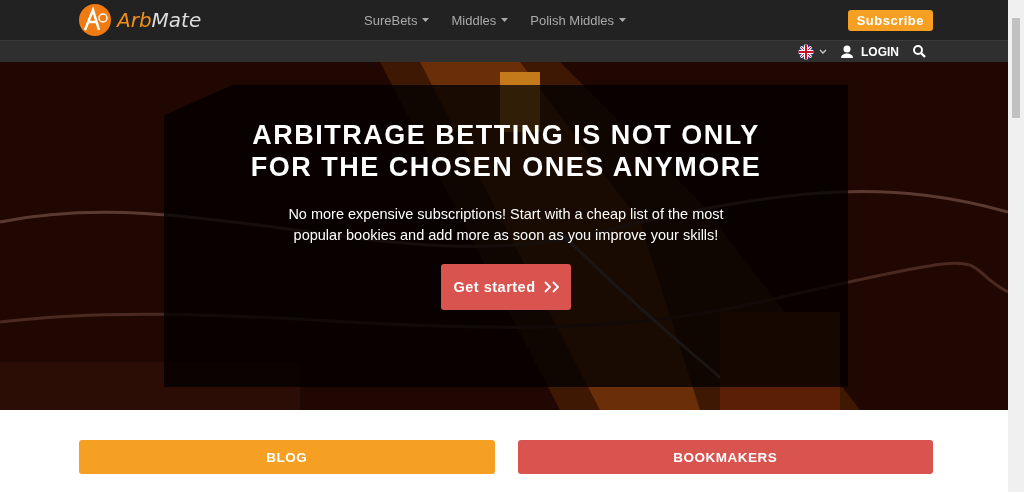 The image size is (1024, 492). What do you see at coordinates (159, 20) in the screenshot?
I see `brand-name: ArbMate` at bounding box center [159, 20].